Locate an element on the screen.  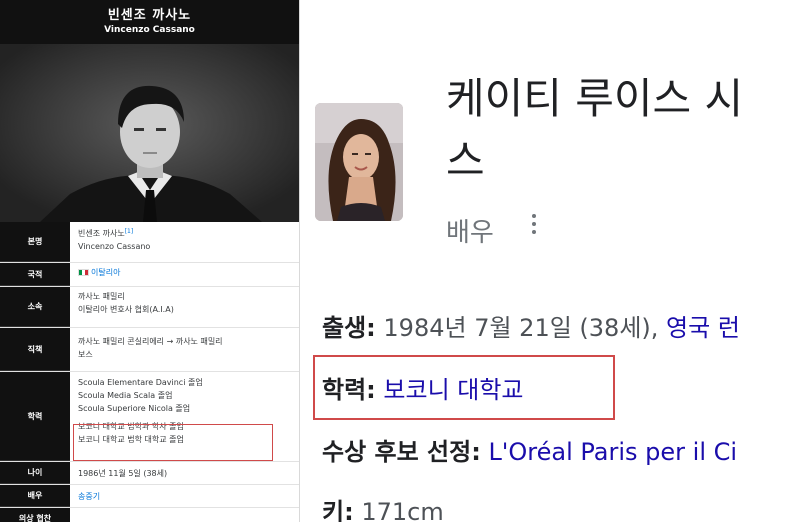
row-value: 까사노 패밀리 이탈리아 변호사 협회(A.I.A) is located at coordinates (184, 307).